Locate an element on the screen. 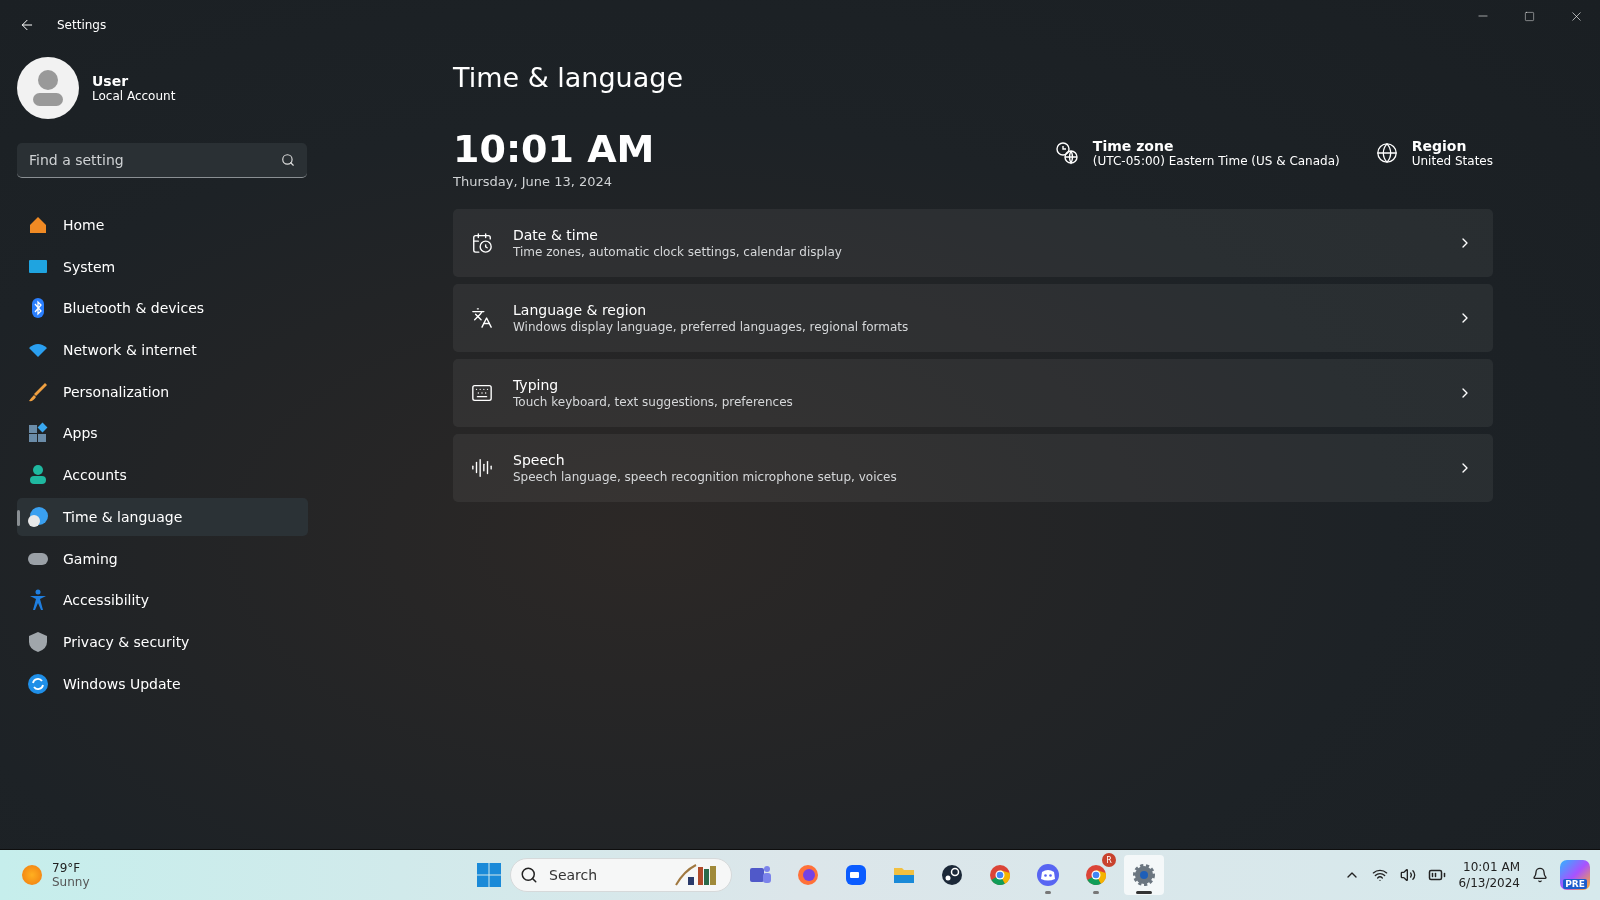  sidebar-item: Personalization is located at coordinates (162, 391).